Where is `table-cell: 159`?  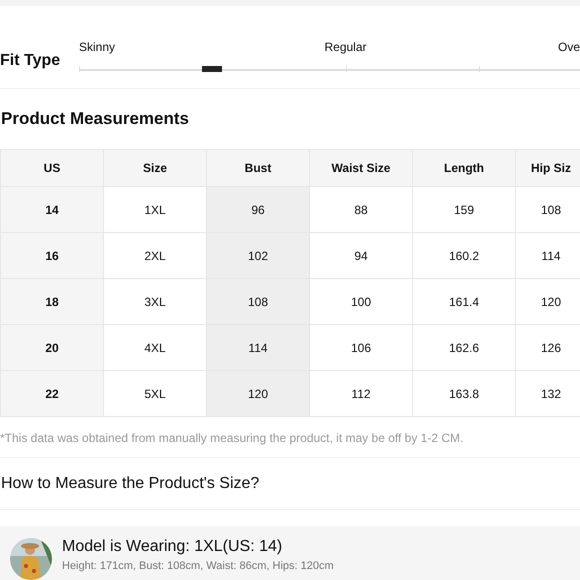
table-cell: 159 is located at coordinates (464, 209).